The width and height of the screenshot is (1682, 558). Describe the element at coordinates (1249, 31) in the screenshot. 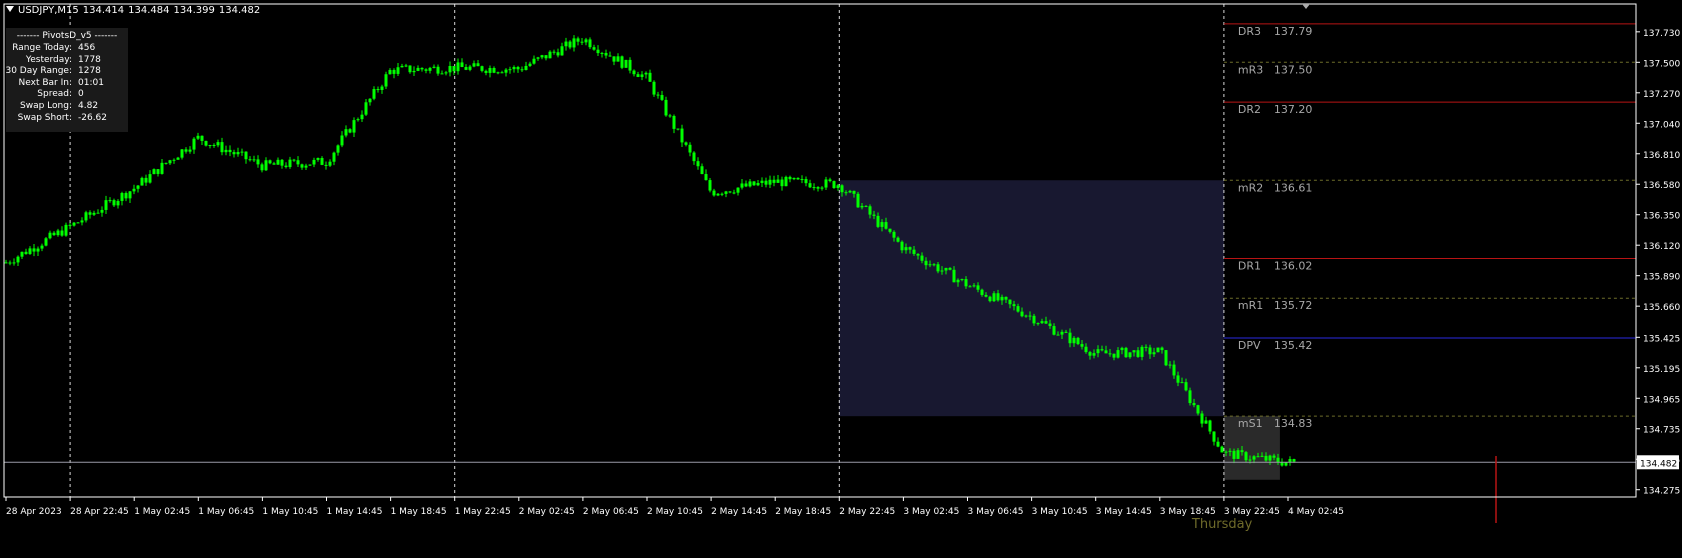

I see `pivot-name-dr3: DR3` at that location.